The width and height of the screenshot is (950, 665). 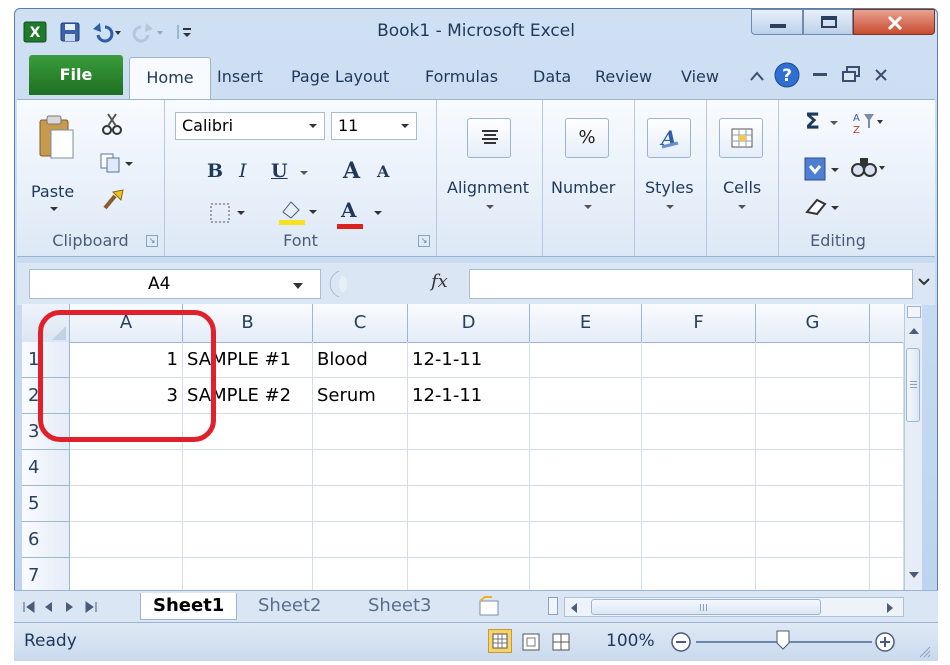 I want to click on insert-function-button: fx, so click(x=439, y=281).